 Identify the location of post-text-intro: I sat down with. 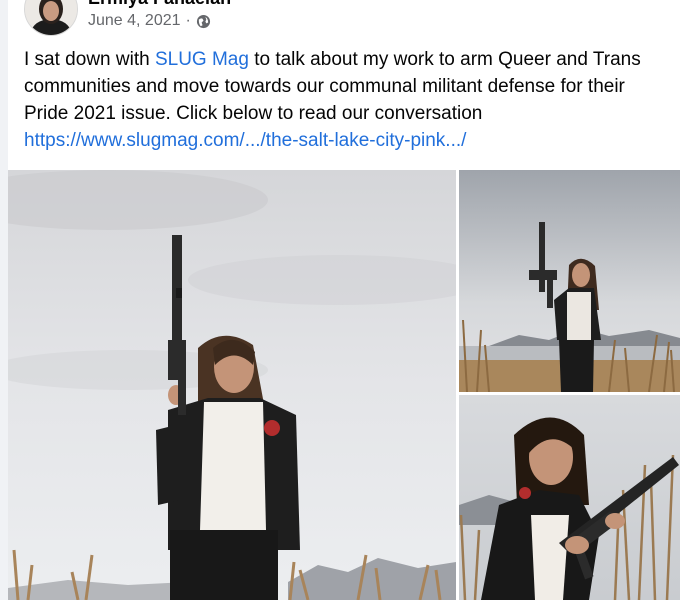
(89, 59).